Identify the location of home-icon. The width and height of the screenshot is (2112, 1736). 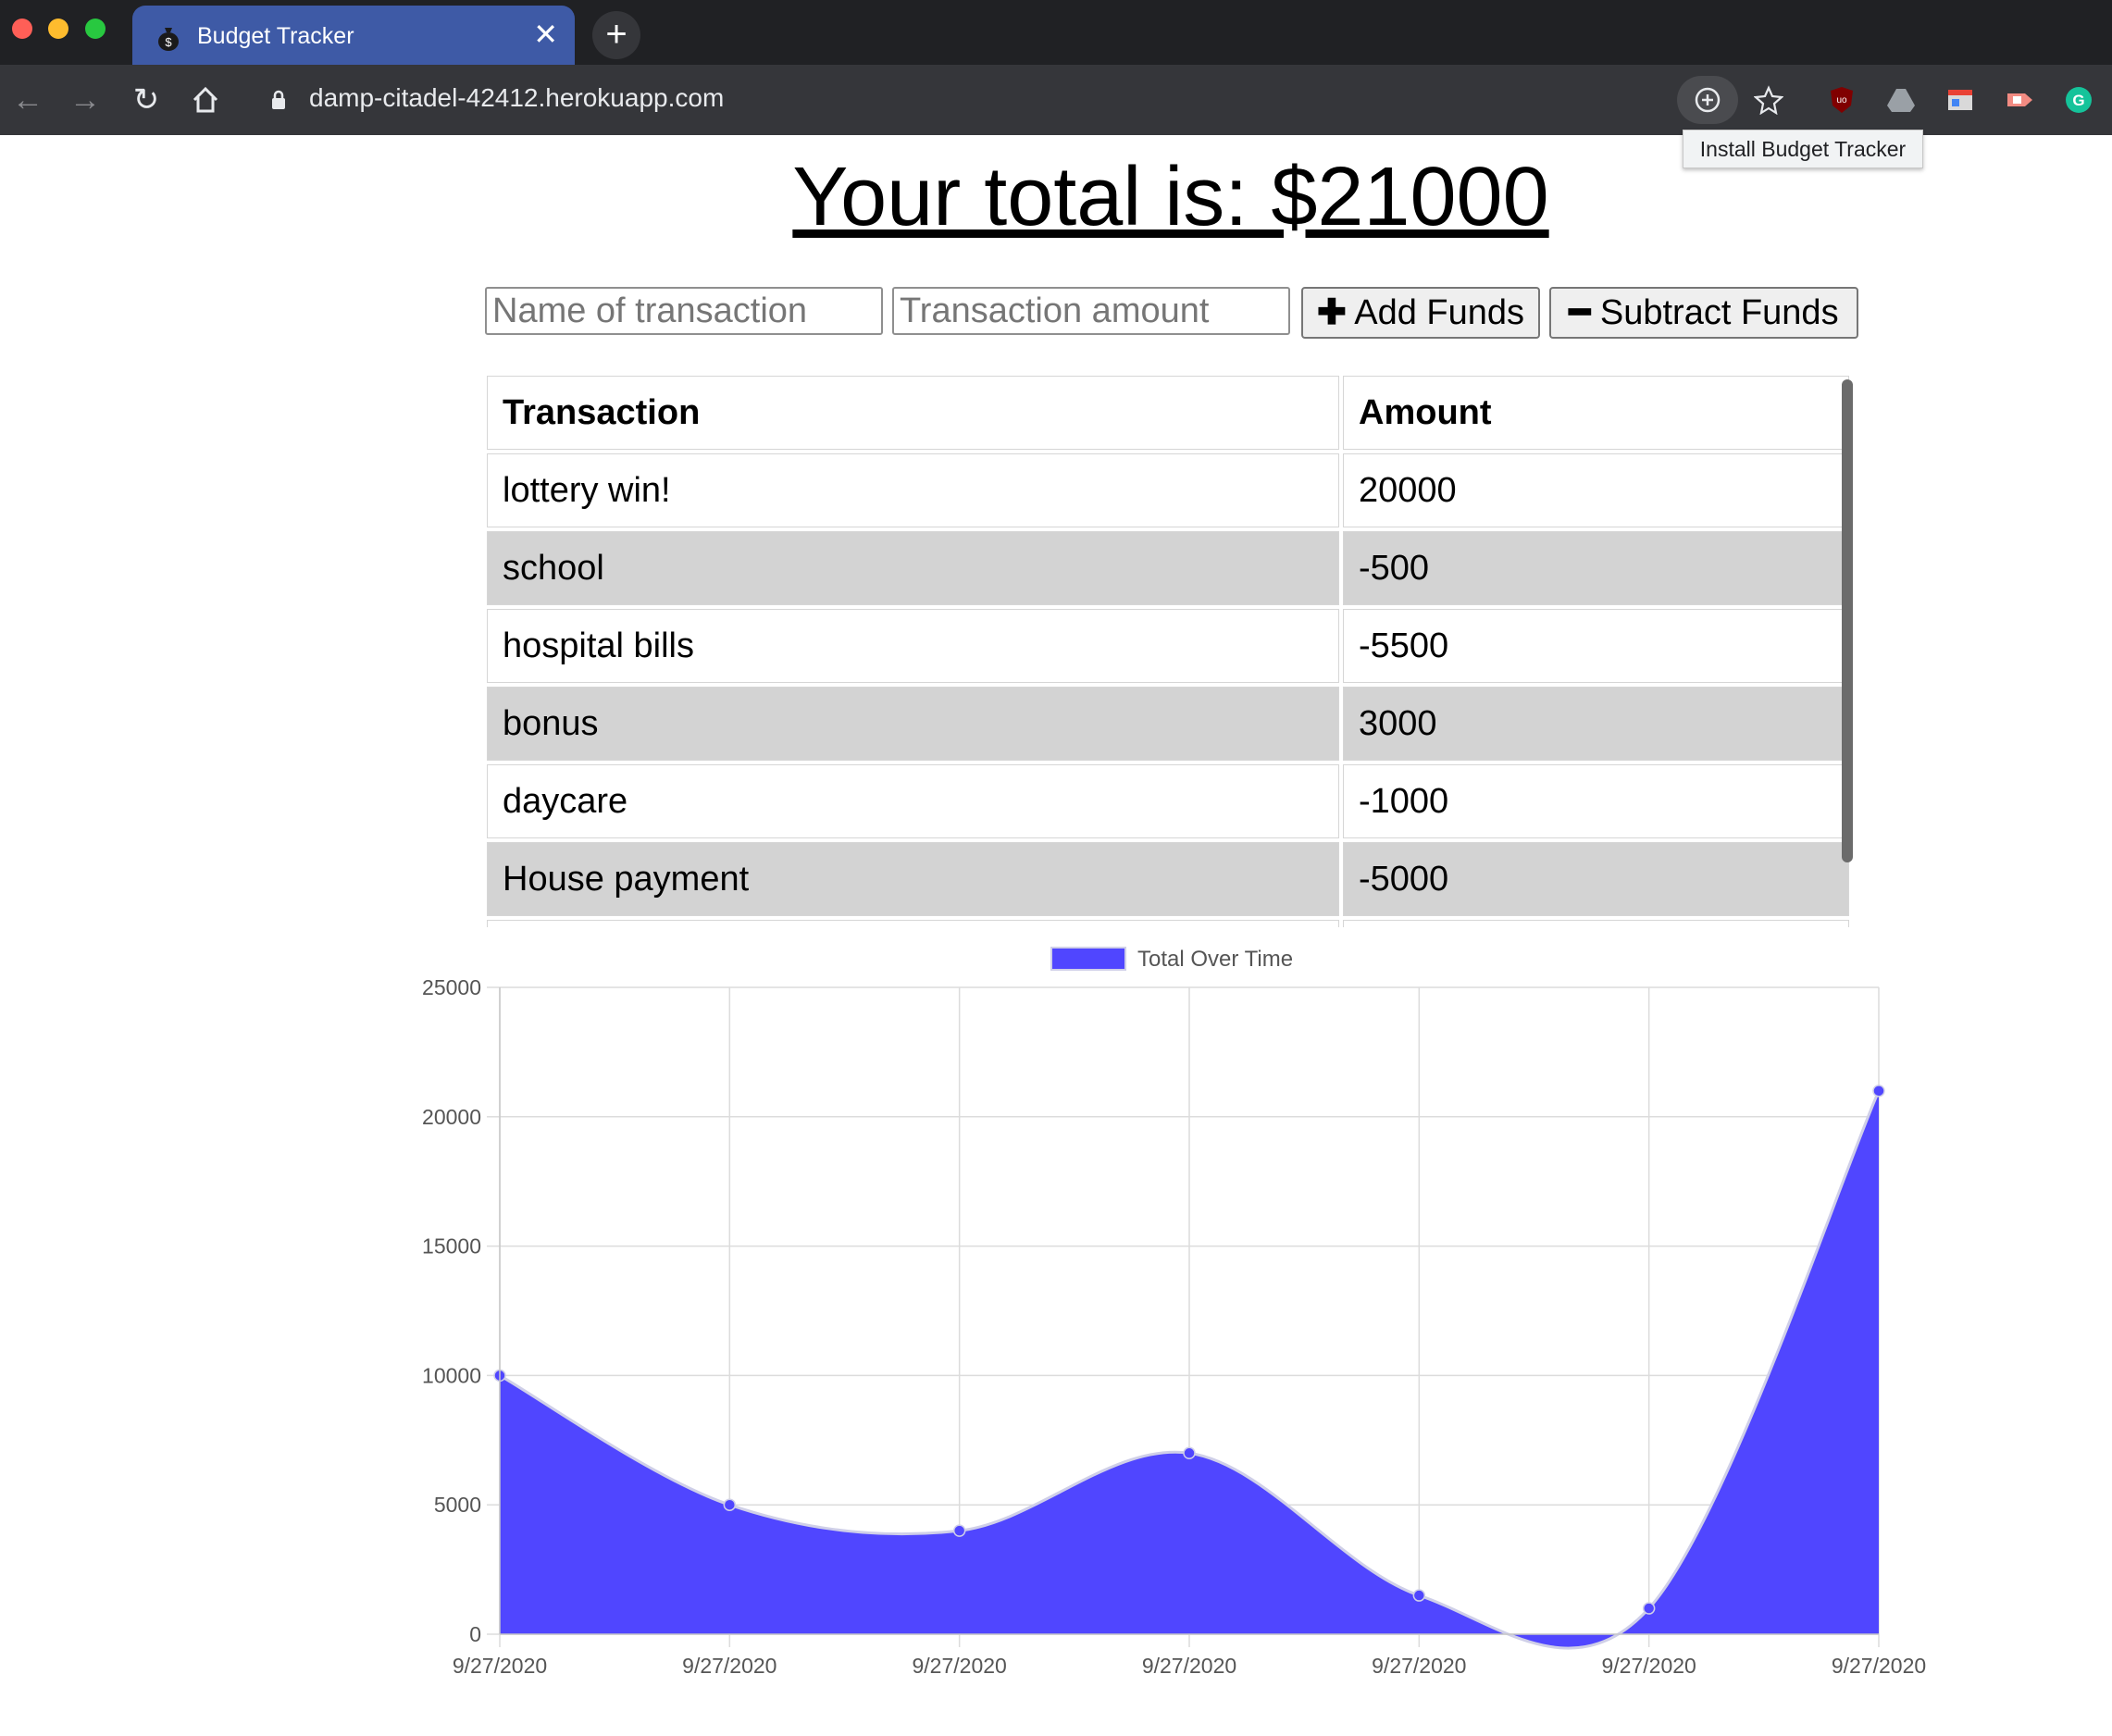
(206, 99).